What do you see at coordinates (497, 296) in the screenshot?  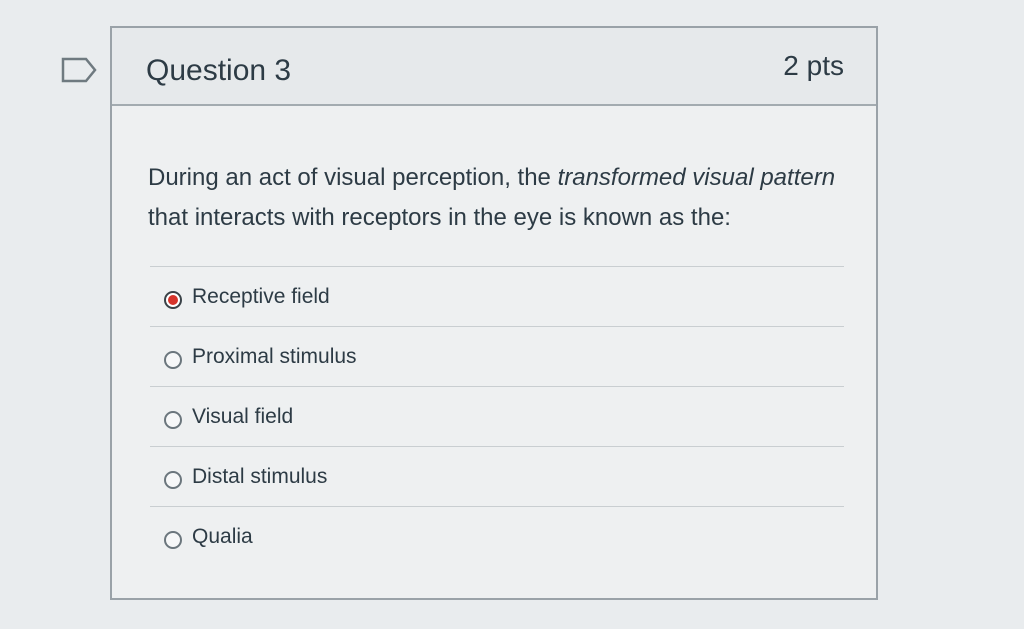 I see `answer-option: Receptive field` at bounding box center [497, 296].